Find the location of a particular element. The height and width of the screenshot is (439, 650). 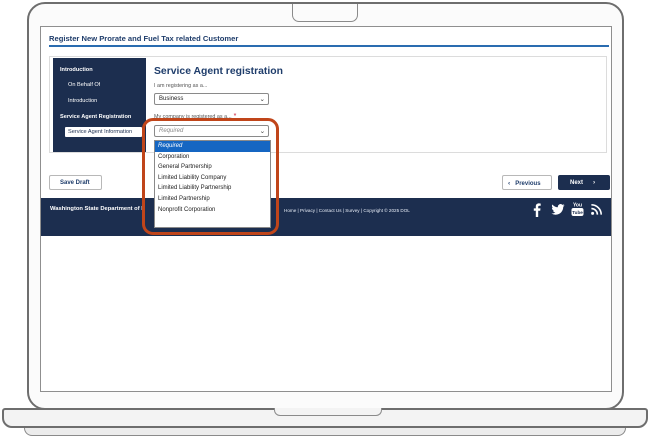

chevron-right-icon: › is located at coordinates (594, 182).